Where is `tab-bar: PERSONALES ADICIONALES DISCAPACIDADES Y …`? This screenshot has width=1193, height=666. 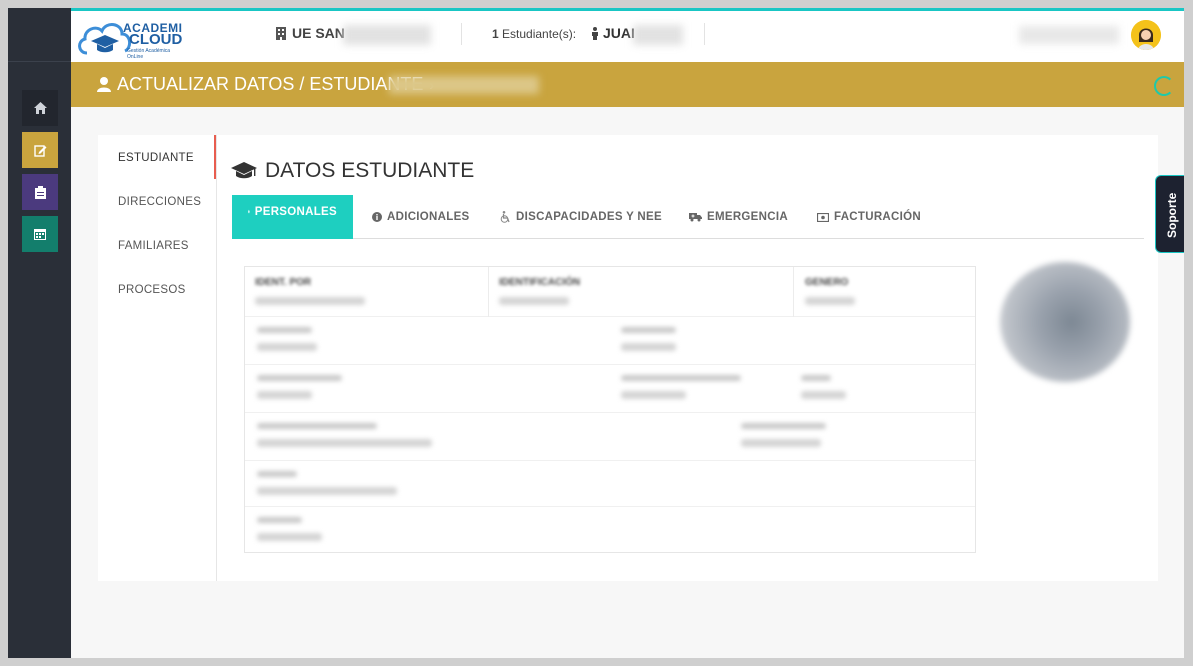
tab-bar: PERSONALES ADICIONALES DISCAPACIDADES Y … is located at coordinates (688, 217).